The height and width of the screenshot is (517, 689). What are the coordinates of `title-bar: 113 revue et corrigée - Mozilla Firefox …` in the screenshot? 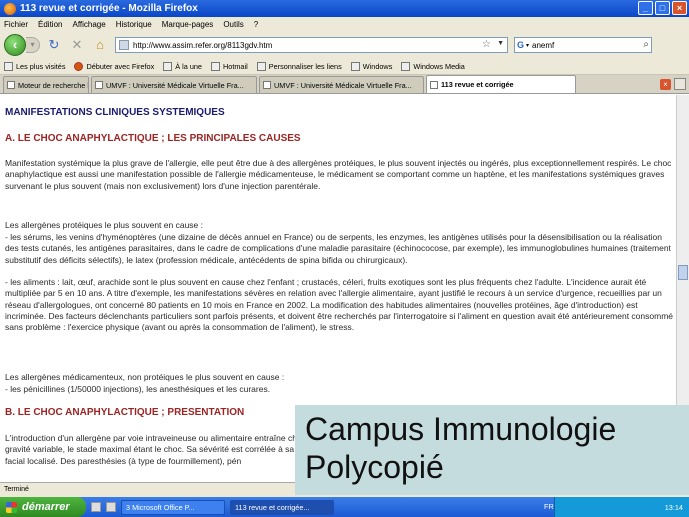 It's located at (344, 8).